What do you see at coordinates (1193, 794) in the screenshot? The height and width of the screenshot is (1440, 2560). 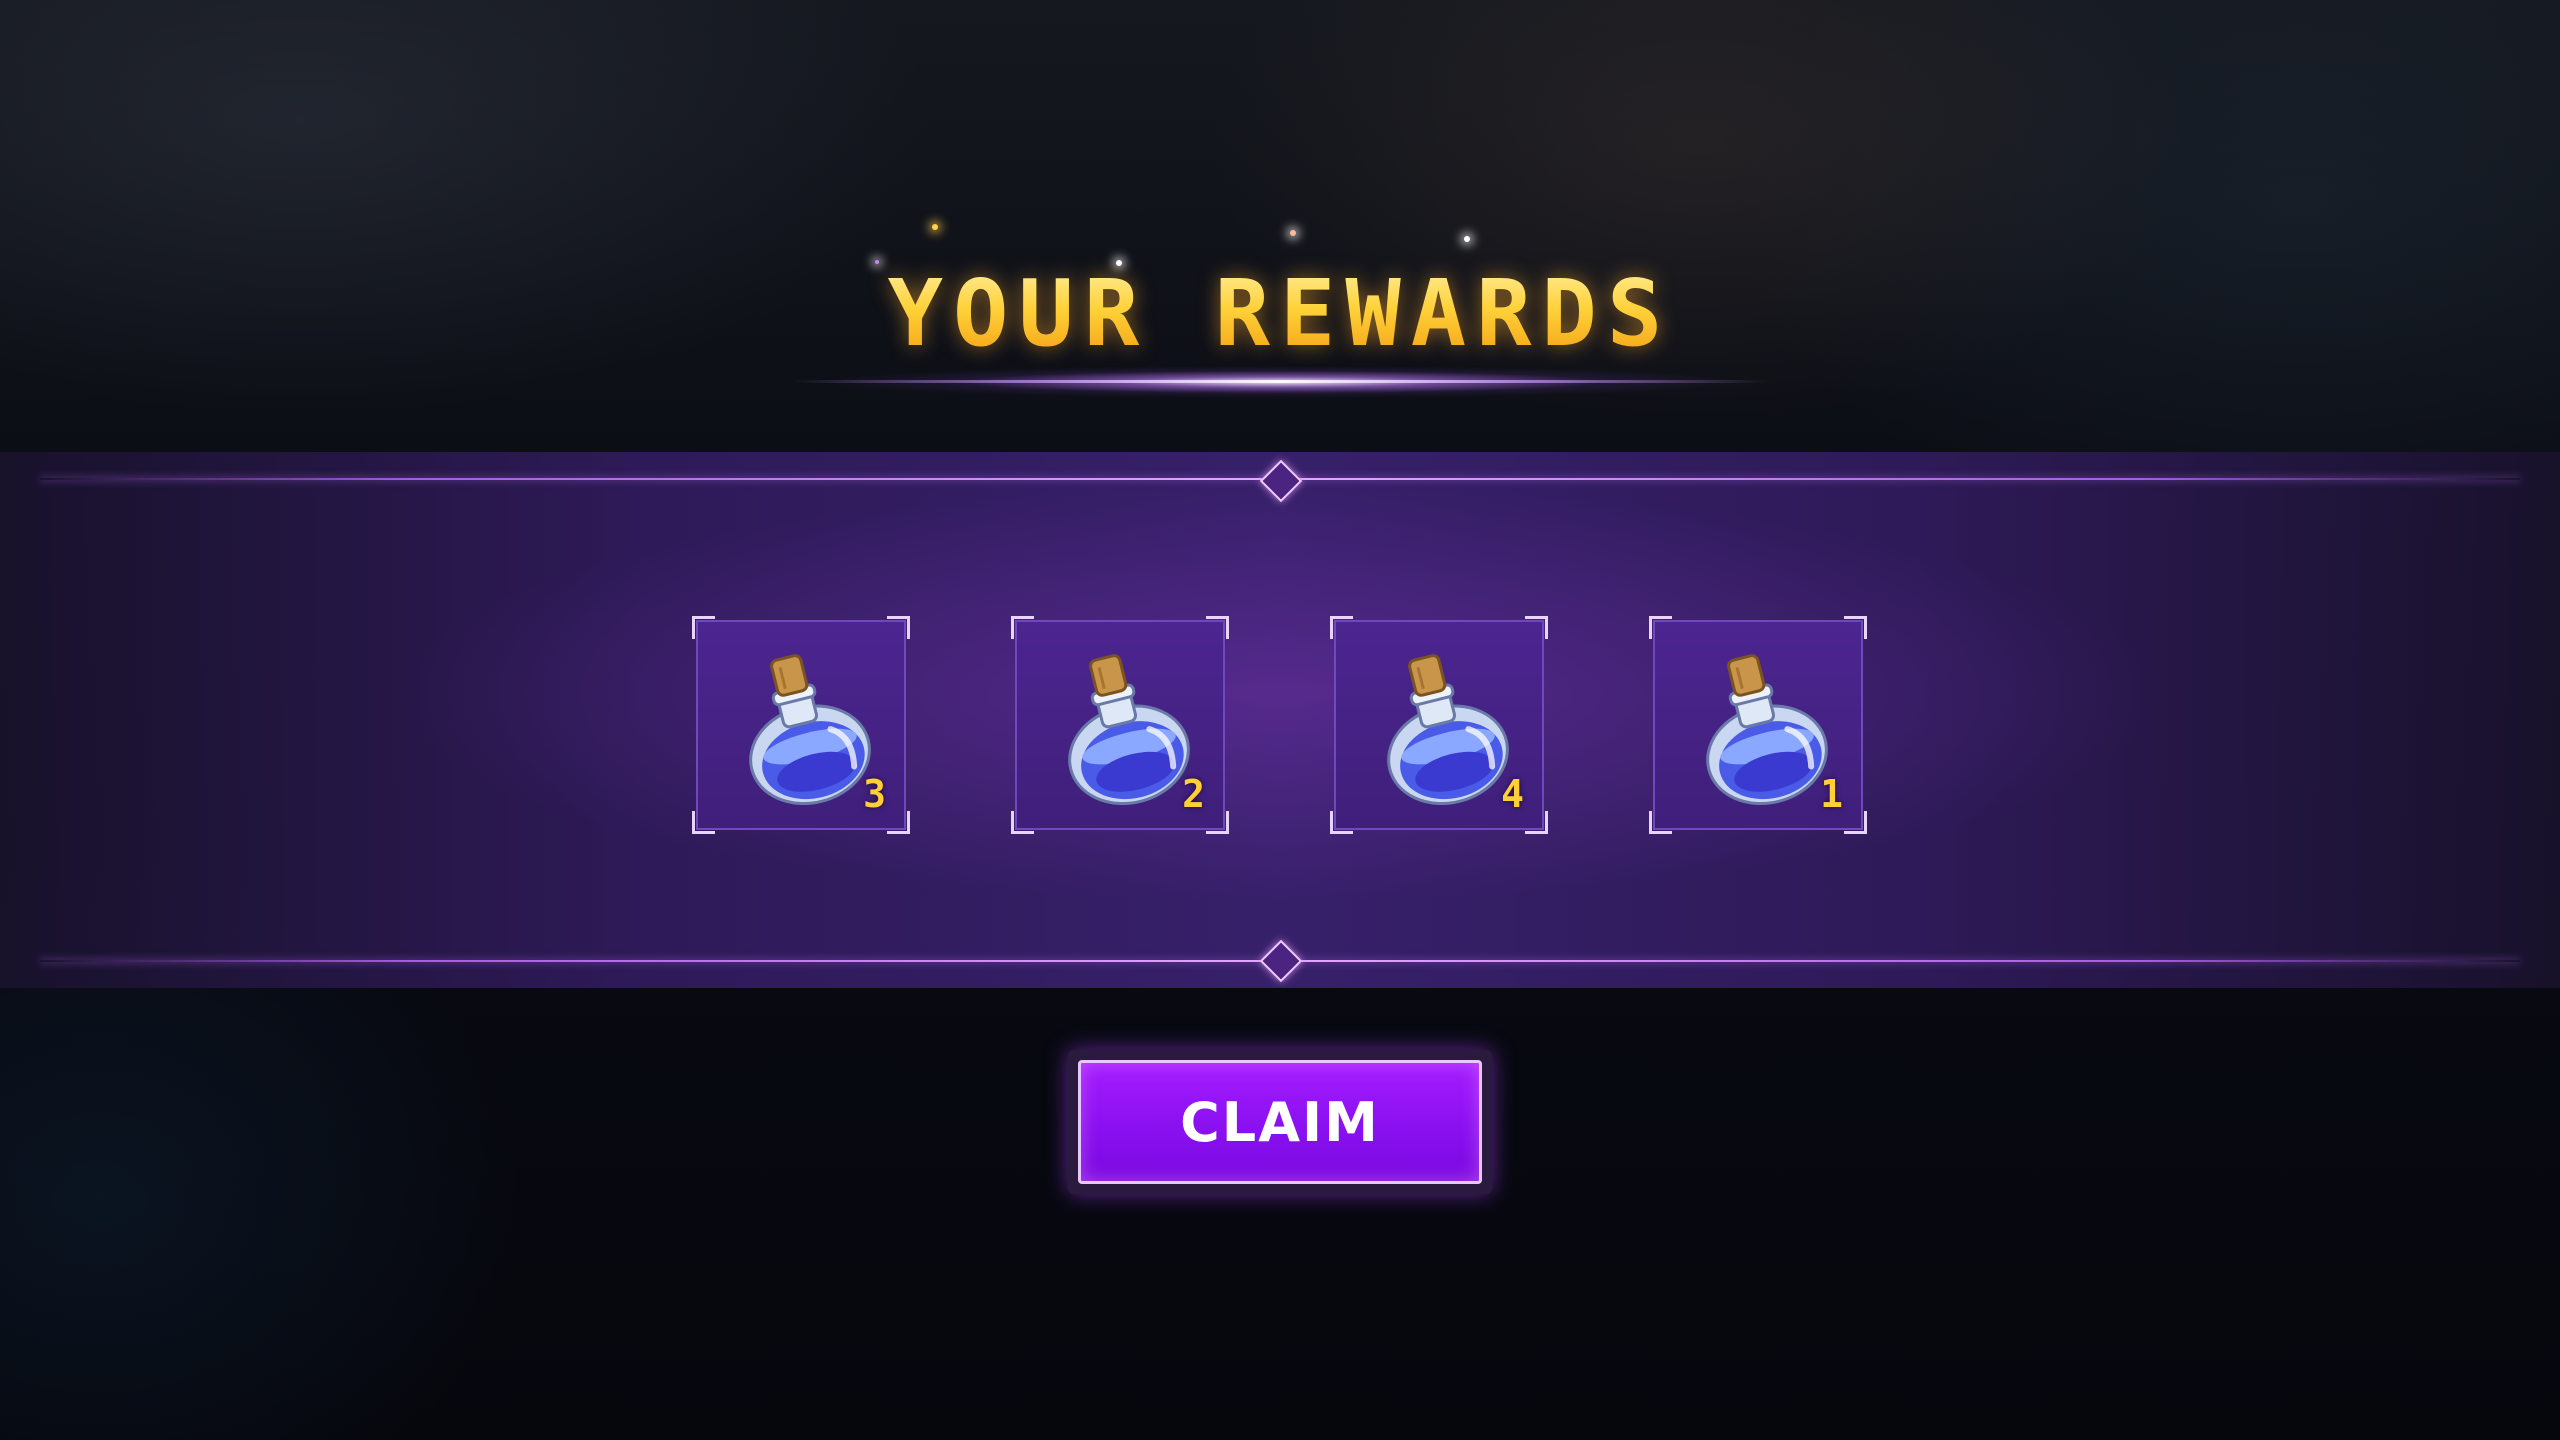 I see `reward-quantity: 2` at bounding box center [1193, 794].